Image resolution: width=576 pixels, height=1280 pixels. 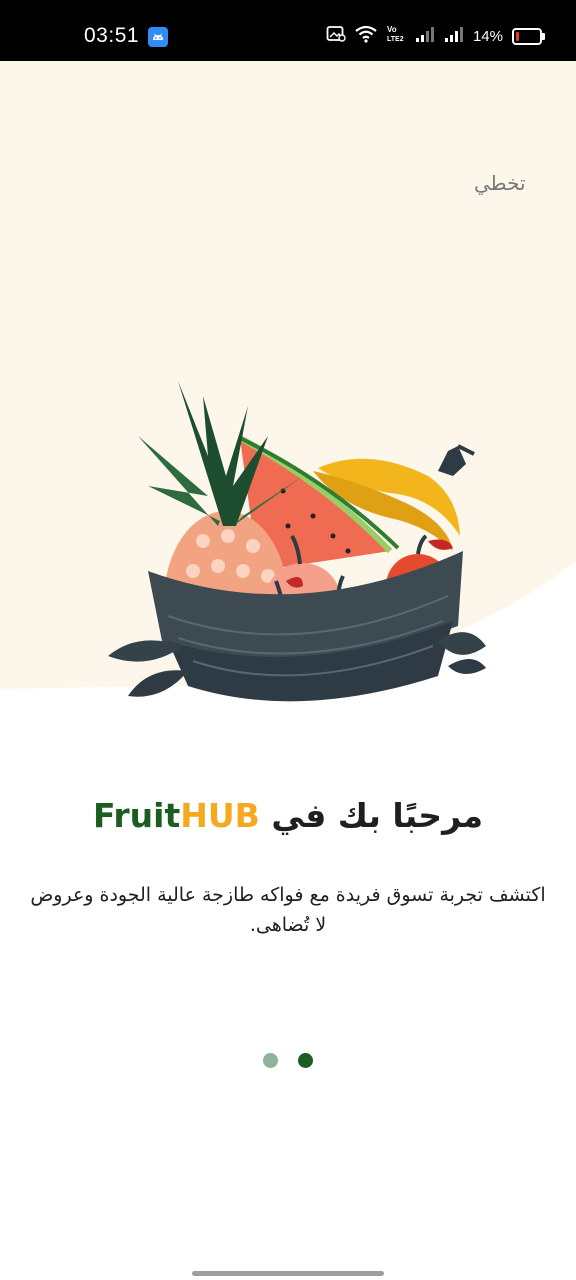 What do you see at coordinates (392, 29) in the screenshot?
I see `svg-text: Vo` at bounding box center [392, 29].